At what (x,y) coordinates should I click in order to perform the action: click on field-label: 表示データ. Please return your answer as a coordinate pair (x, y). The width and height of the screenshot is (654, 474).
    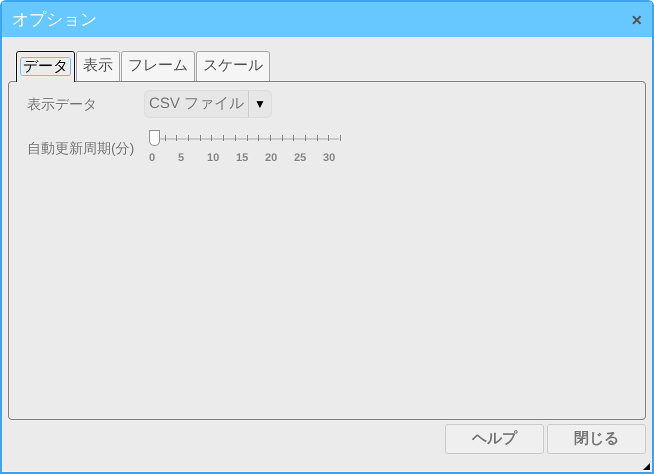
    Looking at the image, I should click on (62, 104).